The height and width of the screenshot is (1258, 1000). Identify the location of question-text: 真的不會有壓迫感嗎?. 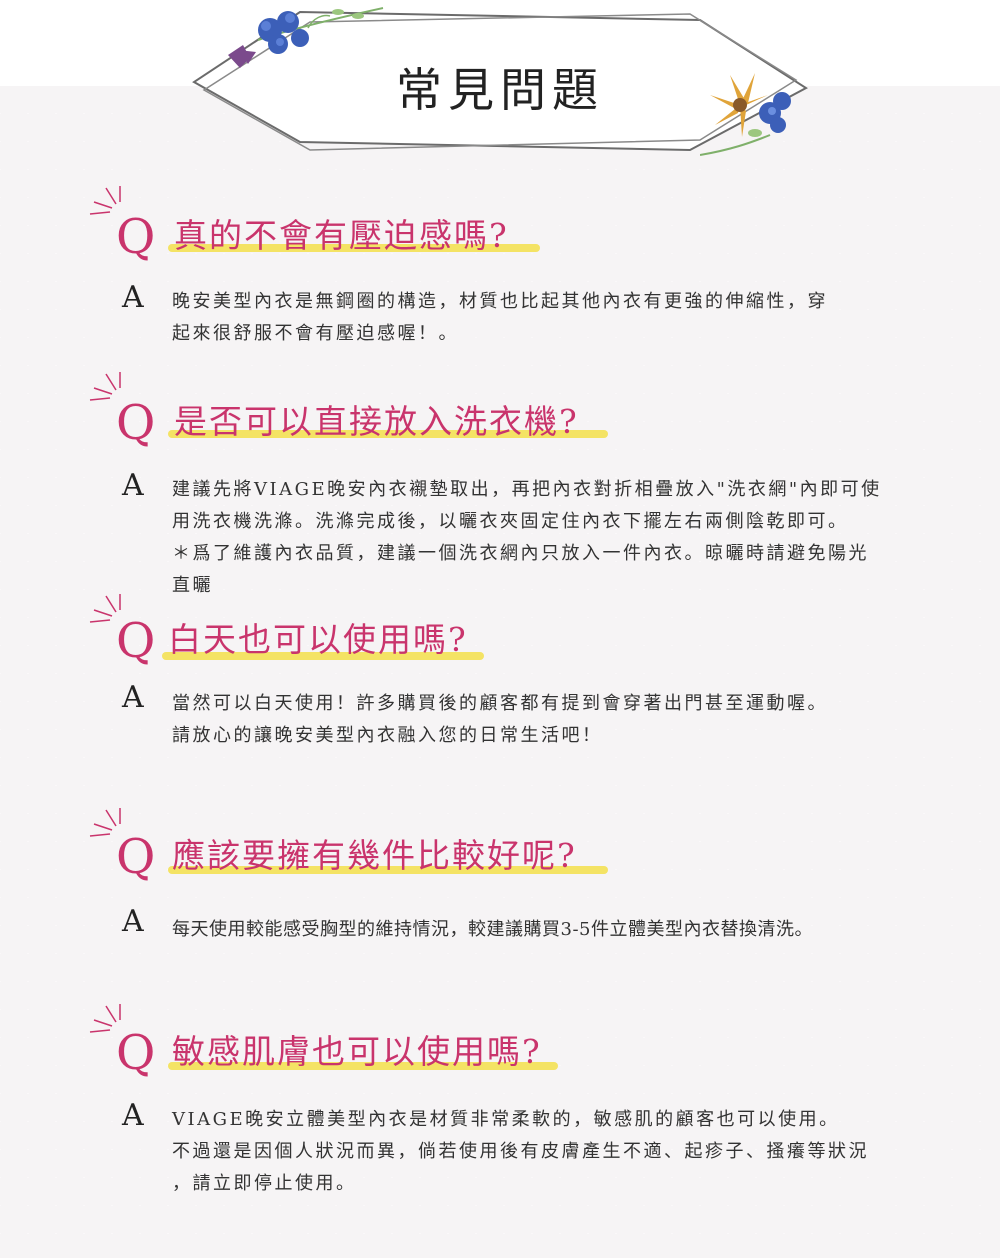
(341, 235).